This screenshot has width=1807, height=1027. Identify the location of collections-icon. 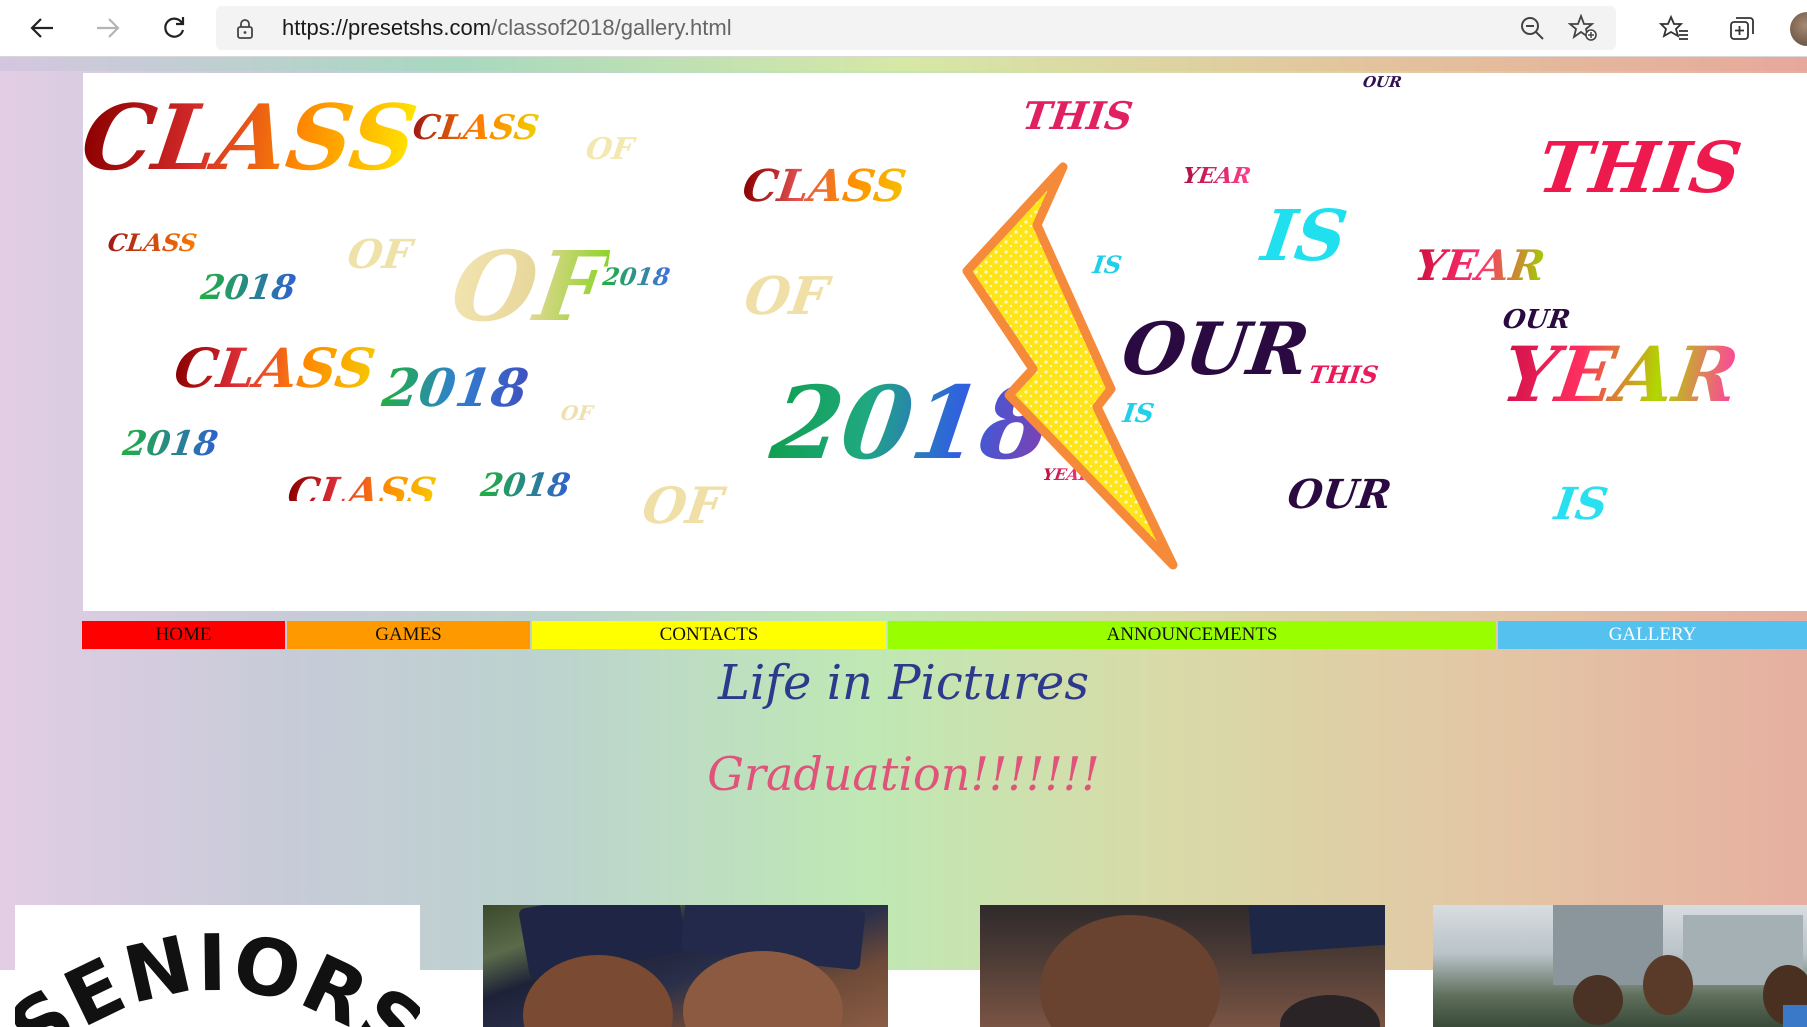
(1742, 28).